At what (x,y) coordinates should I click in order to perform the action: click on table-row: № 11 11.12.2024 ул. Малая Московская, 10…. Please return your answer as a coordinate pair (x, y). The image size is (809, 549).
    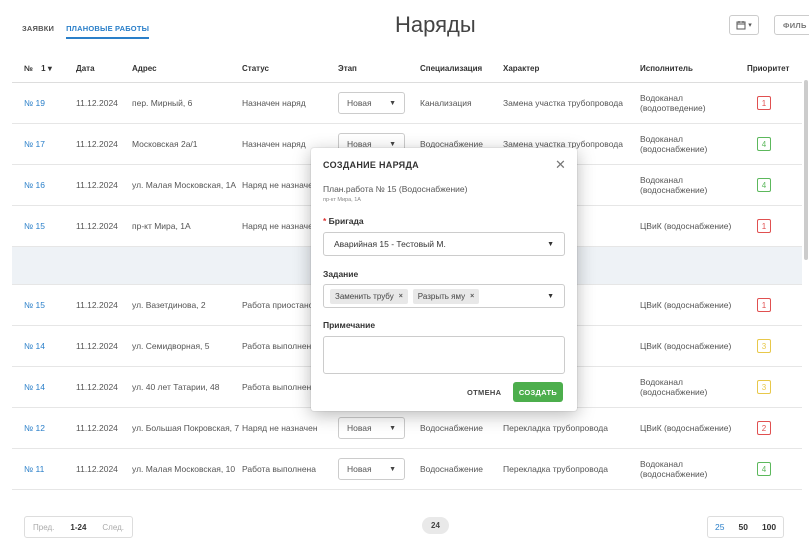
    Looking at the image, I should click on (407, 469).